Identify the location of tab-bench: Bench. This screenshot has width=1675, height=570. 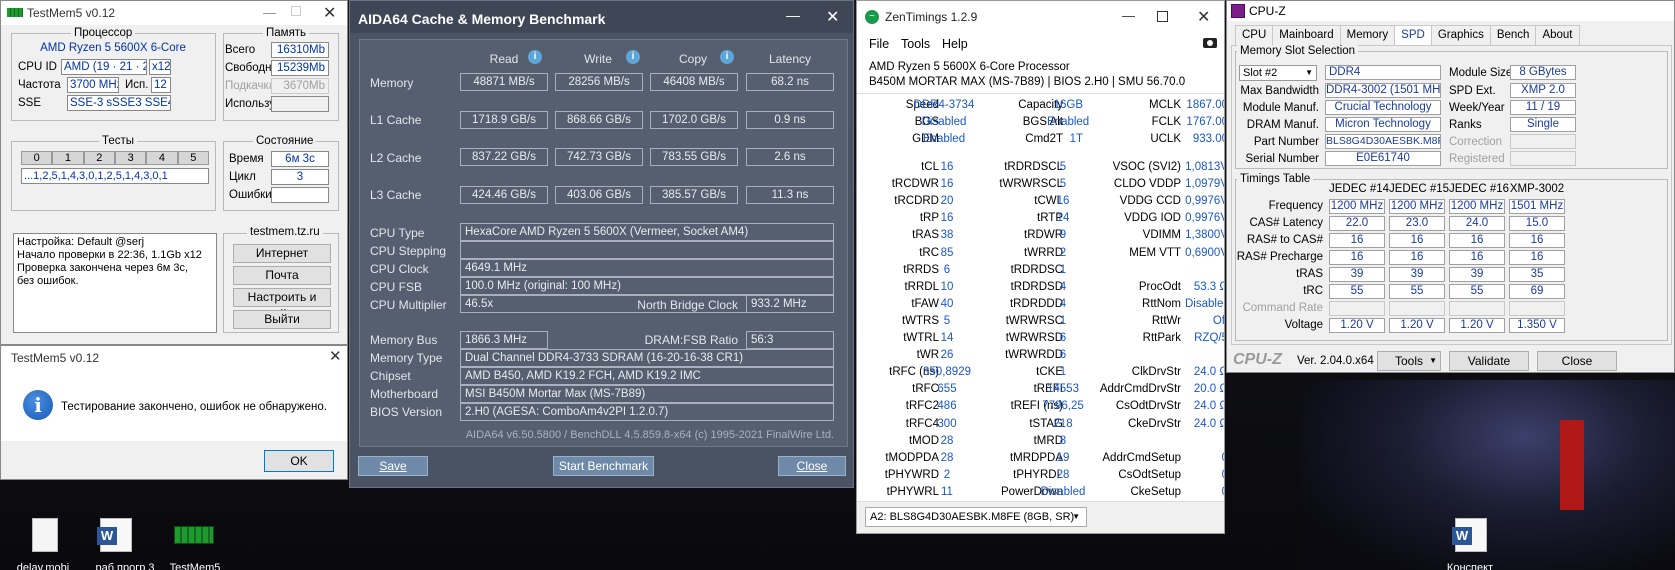
(1513, 35).